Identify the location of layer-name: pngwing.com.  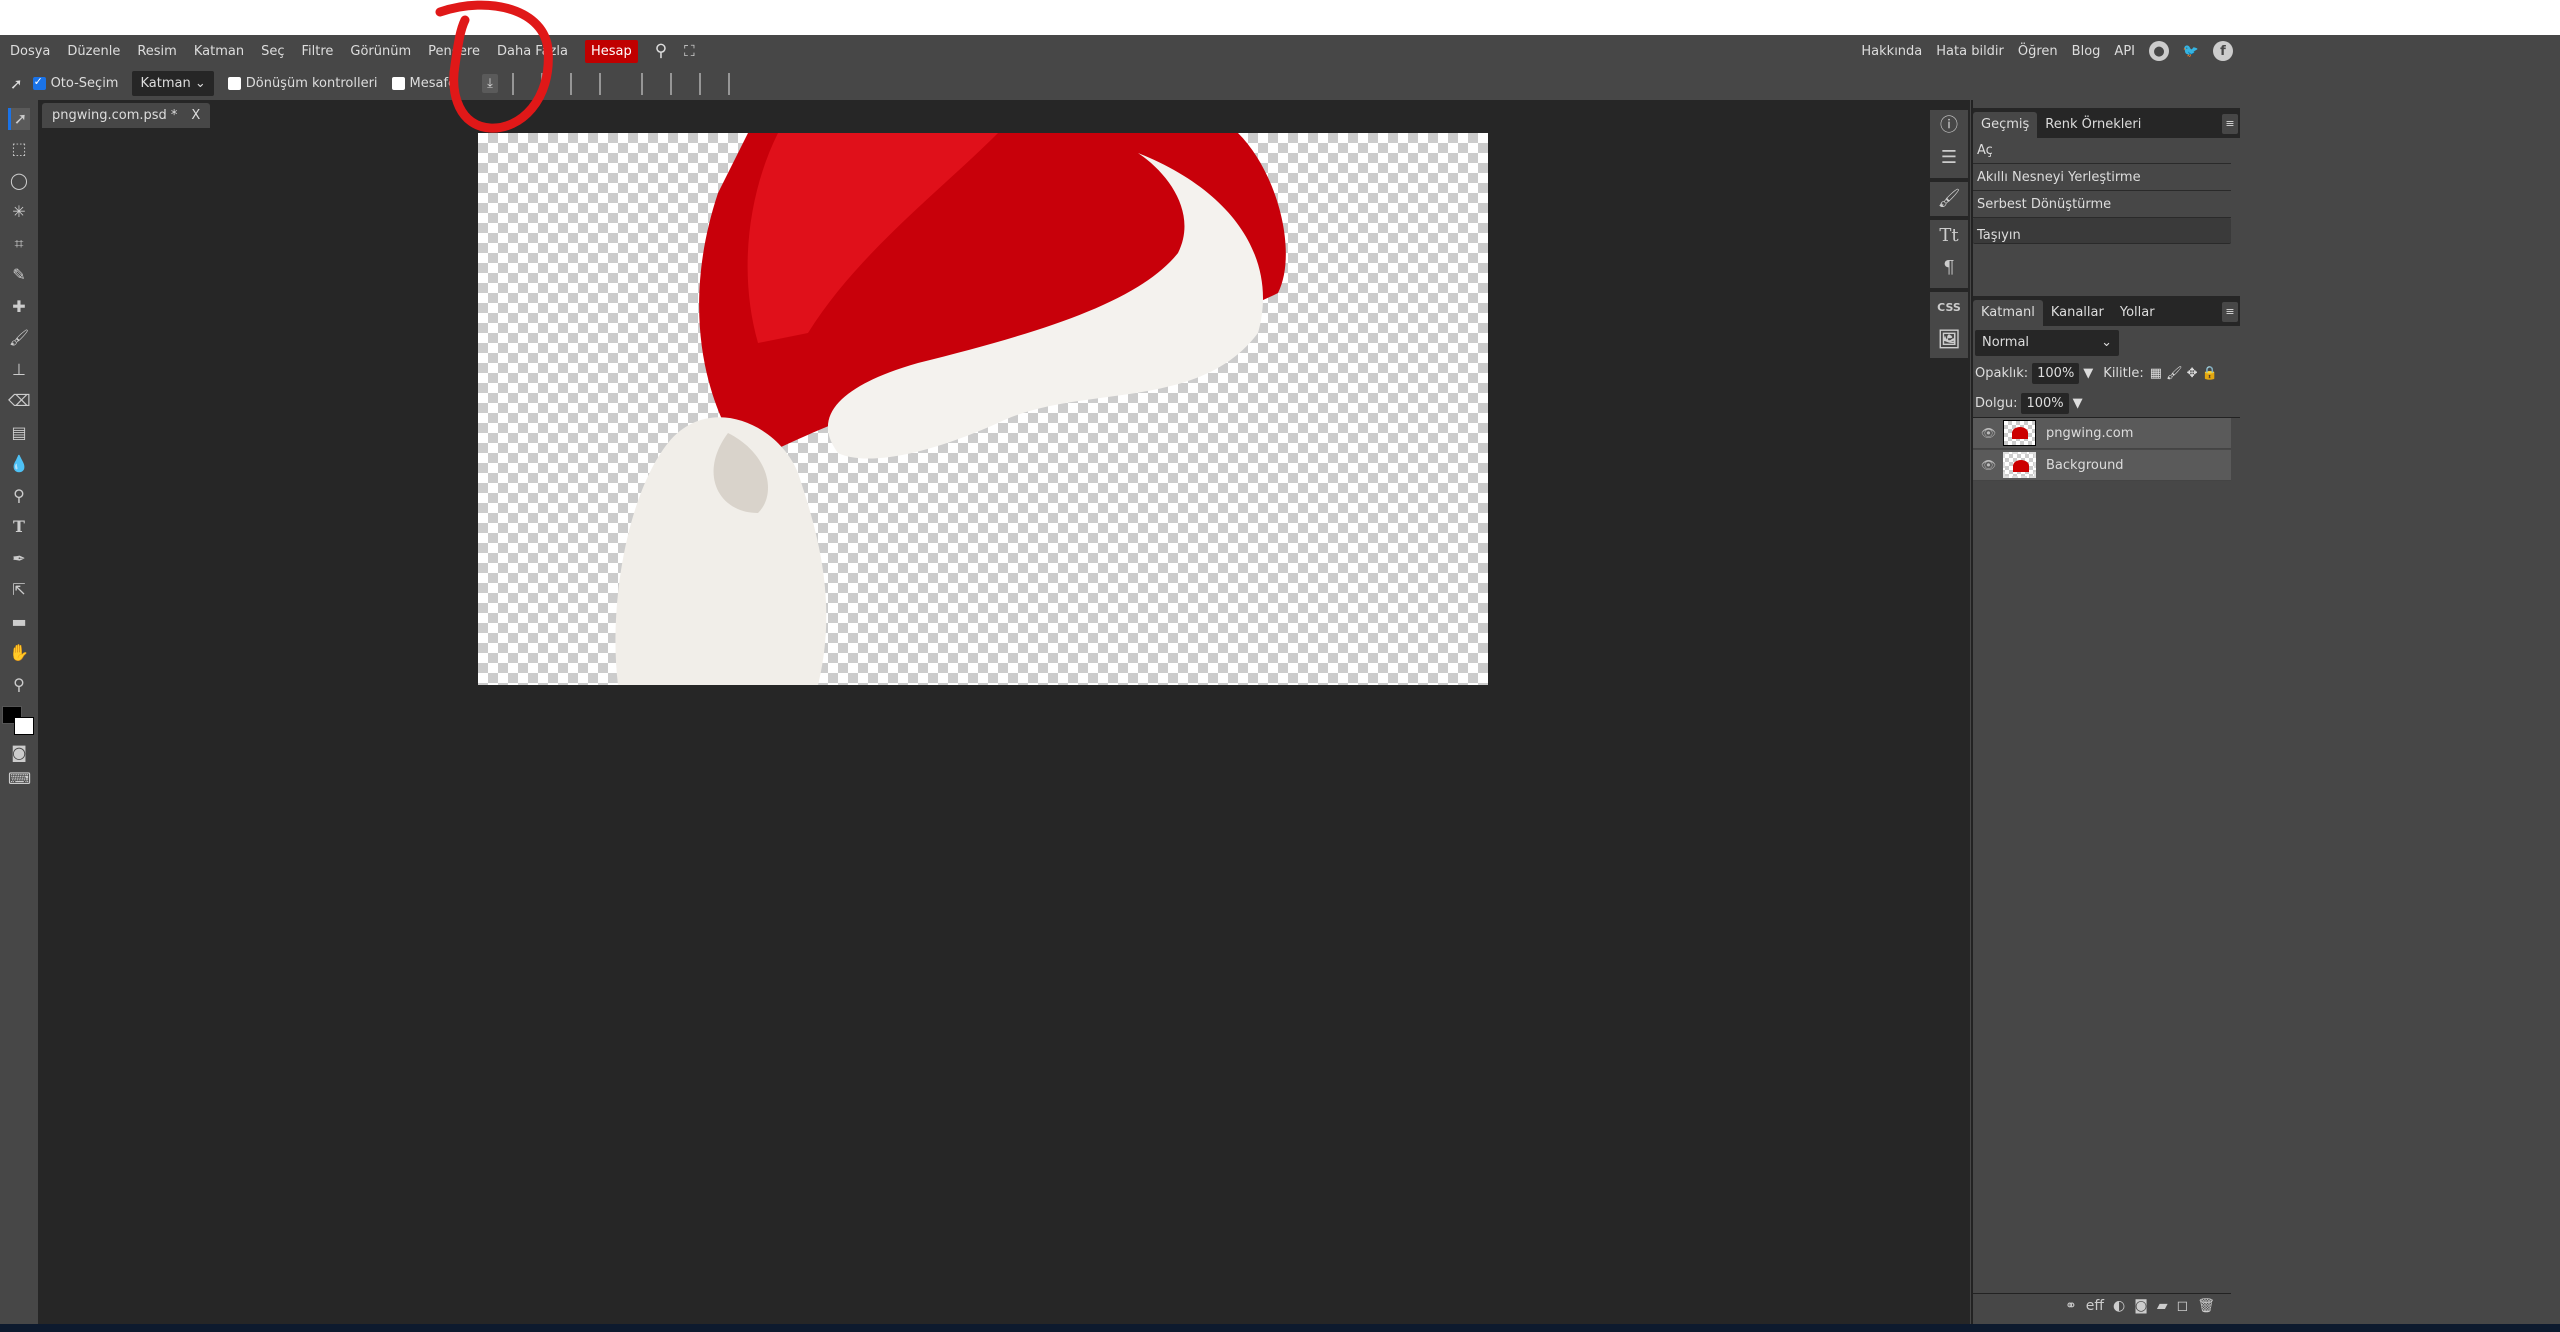
(2090, 433).